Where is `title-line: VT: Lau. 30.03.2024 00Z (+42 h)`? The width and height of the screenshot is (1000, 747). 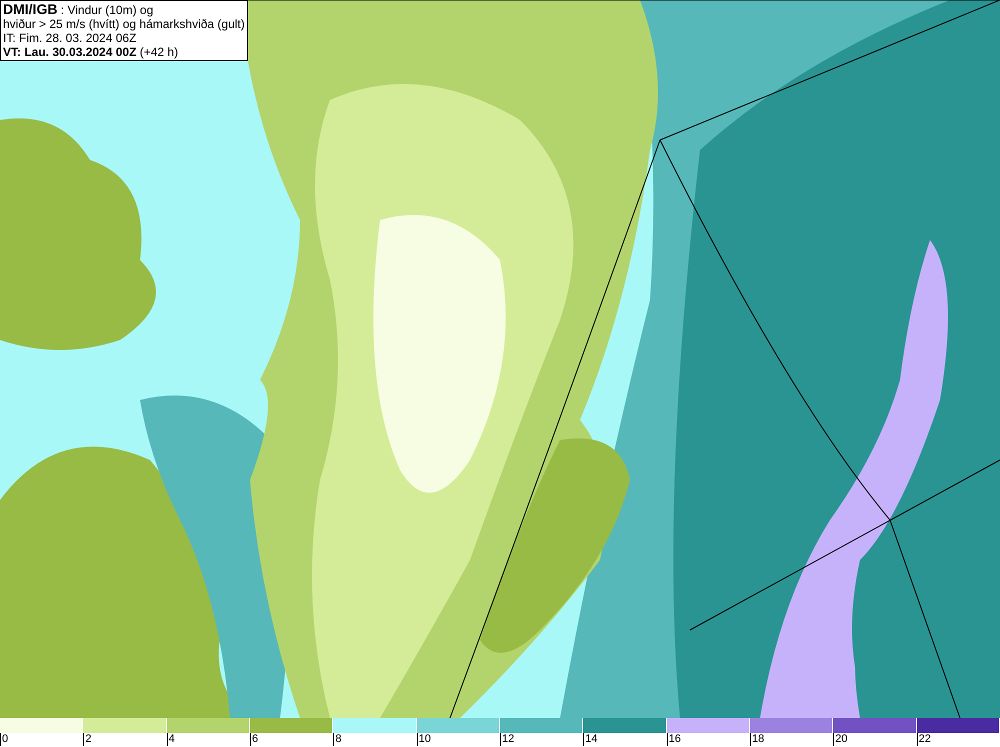
title-line: VT: Lau. 30.03.2024 00Z (+42 h) is located at coordinates (91, 52).